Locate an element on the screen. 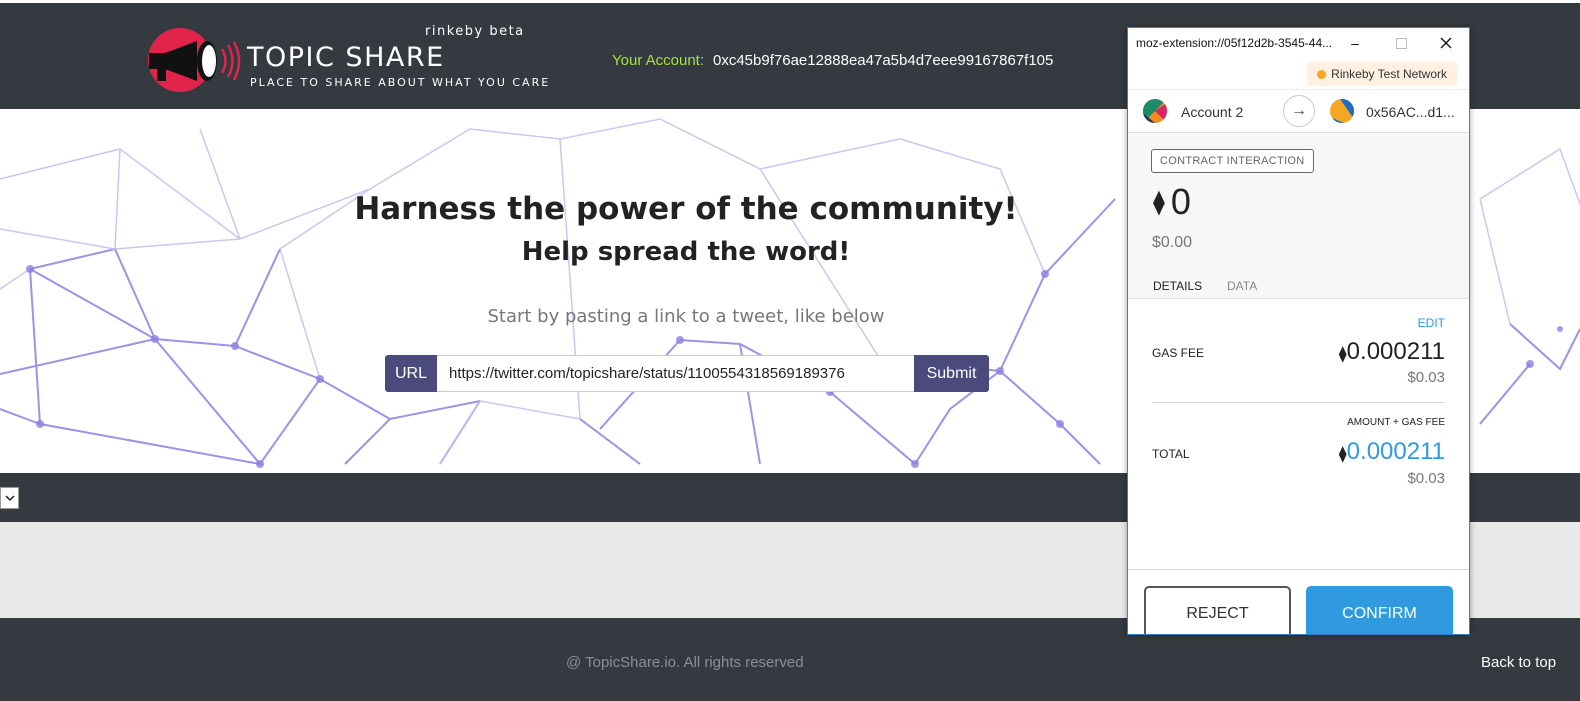  action-buttons: REJECT CONFIRM is located at coordinates (1298, 601).